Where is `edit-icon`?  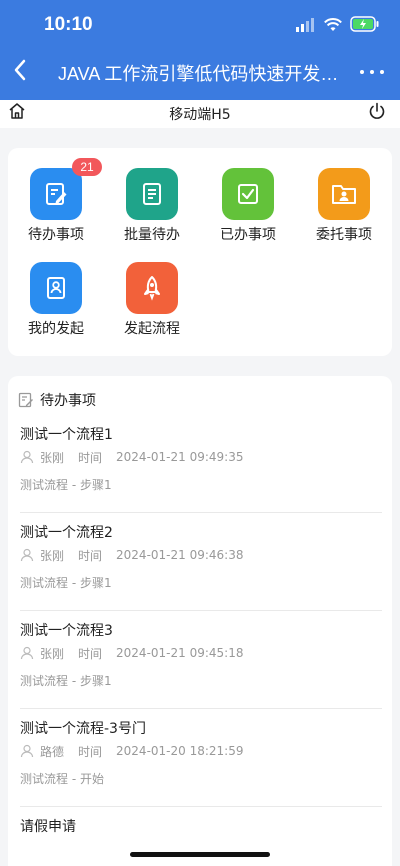 edit-icon is located at coordinates (56, 194).